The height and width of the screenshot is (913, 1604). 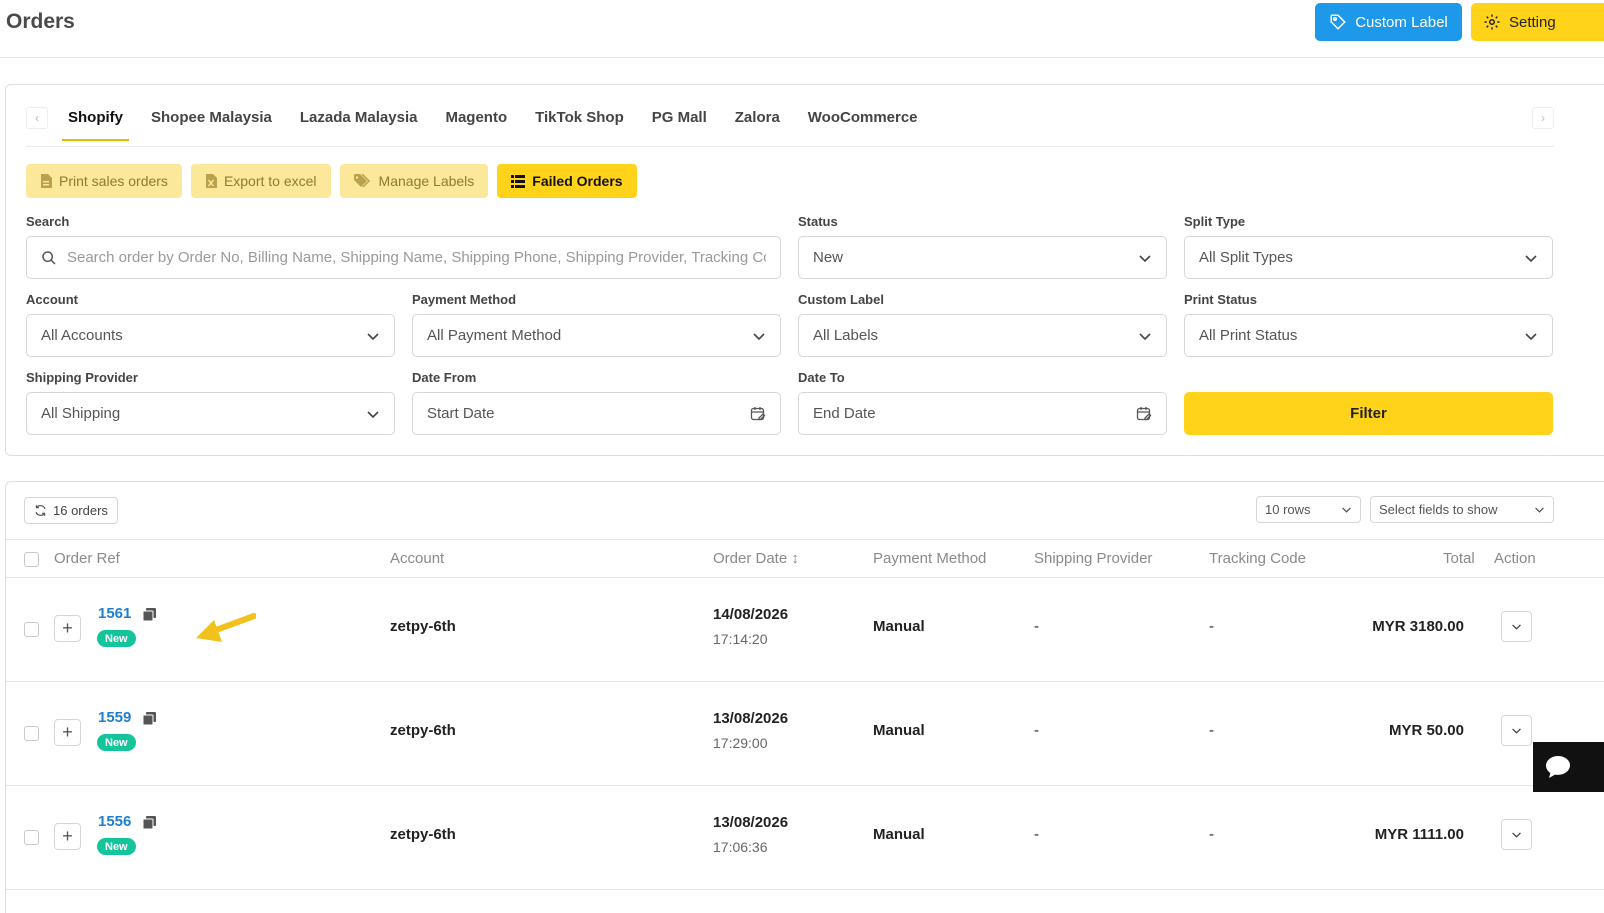 I want to click on tab-scroll-left-button: ‹, so click(x=37, y=118).